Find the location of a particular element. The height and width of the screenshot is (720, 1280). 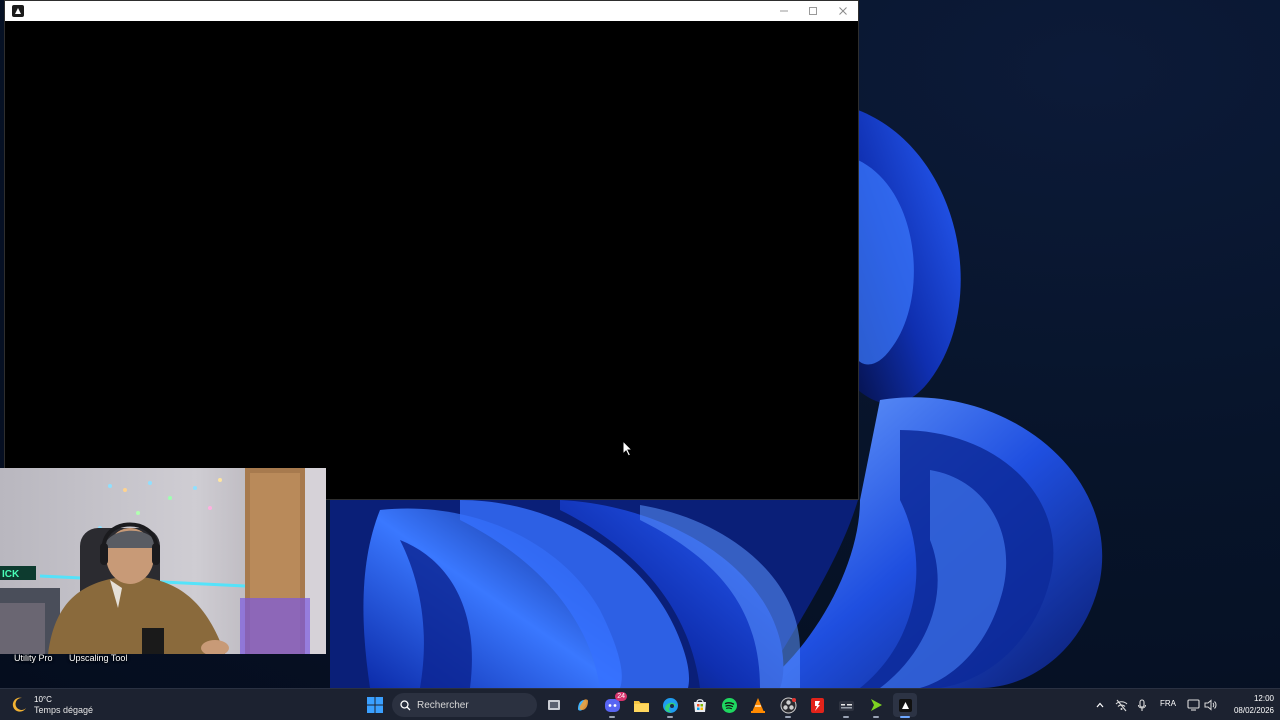

webcam-feed: ICK is located at coordinates (163, 561).